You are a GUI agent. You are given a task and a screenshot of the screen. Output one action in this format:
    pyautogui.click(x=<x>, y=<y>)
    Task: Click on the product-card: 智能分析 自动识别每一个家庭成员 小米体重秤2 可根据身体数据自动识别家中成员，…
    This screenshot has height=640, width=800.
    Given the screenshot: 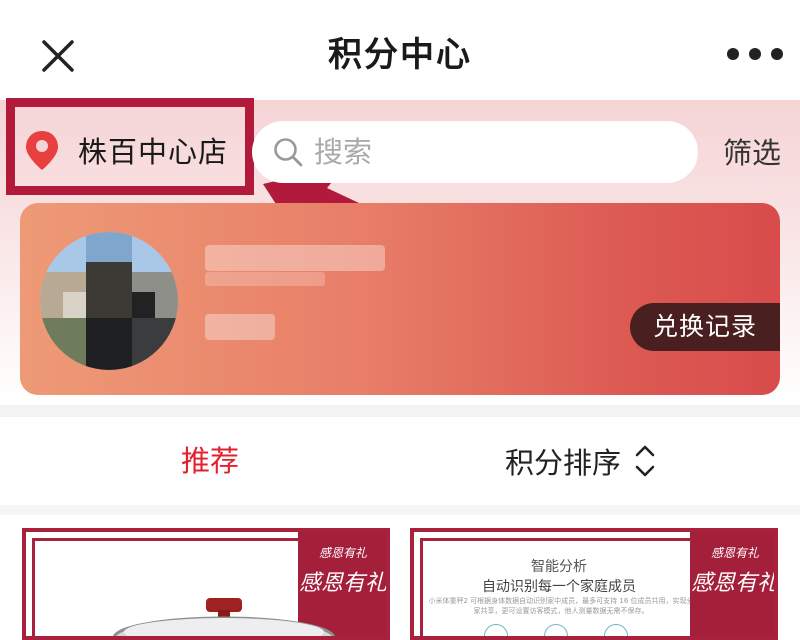 What is the action you would take?
    pyautogui.click(x=594, y=584)
    